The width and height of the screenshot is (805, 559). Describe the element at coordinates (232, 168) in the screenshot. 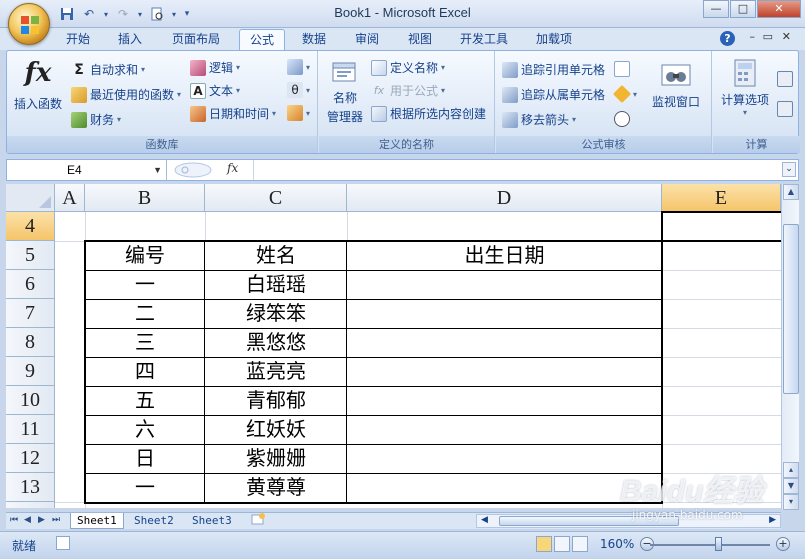

I see `insert-function-fx-icon: fx` at that location.